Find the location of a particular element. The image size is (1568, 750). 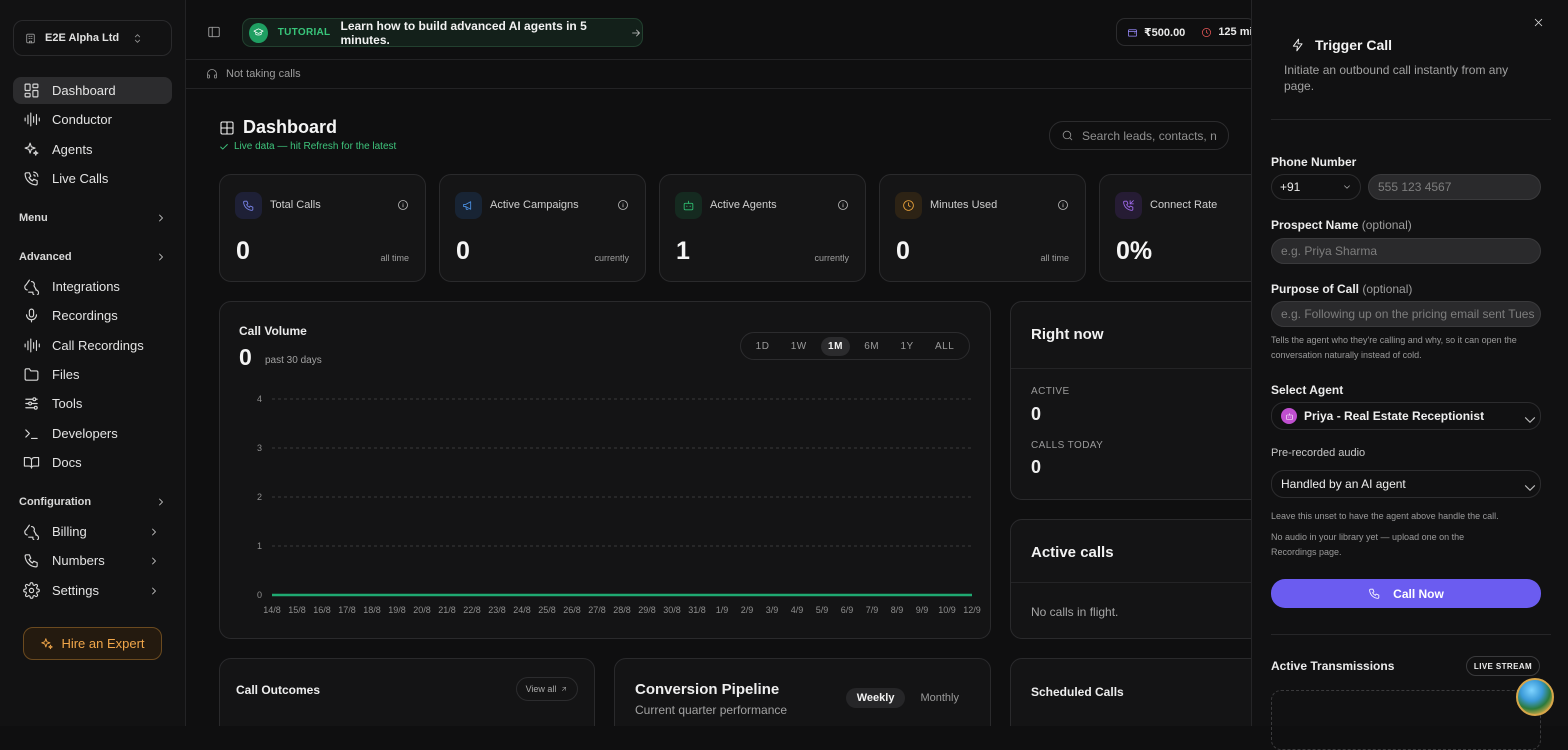

search-input: Search leads, contacts, n is located at coordinates (1139, 135).